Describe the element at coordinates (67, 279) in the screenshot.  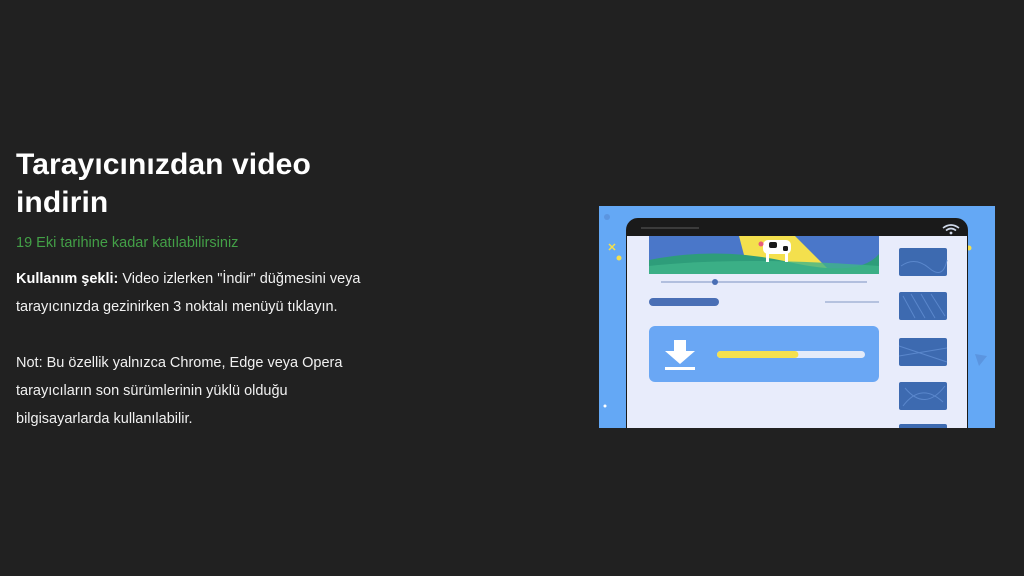
I see `usage-label: Kullanım şekli:` at that location.